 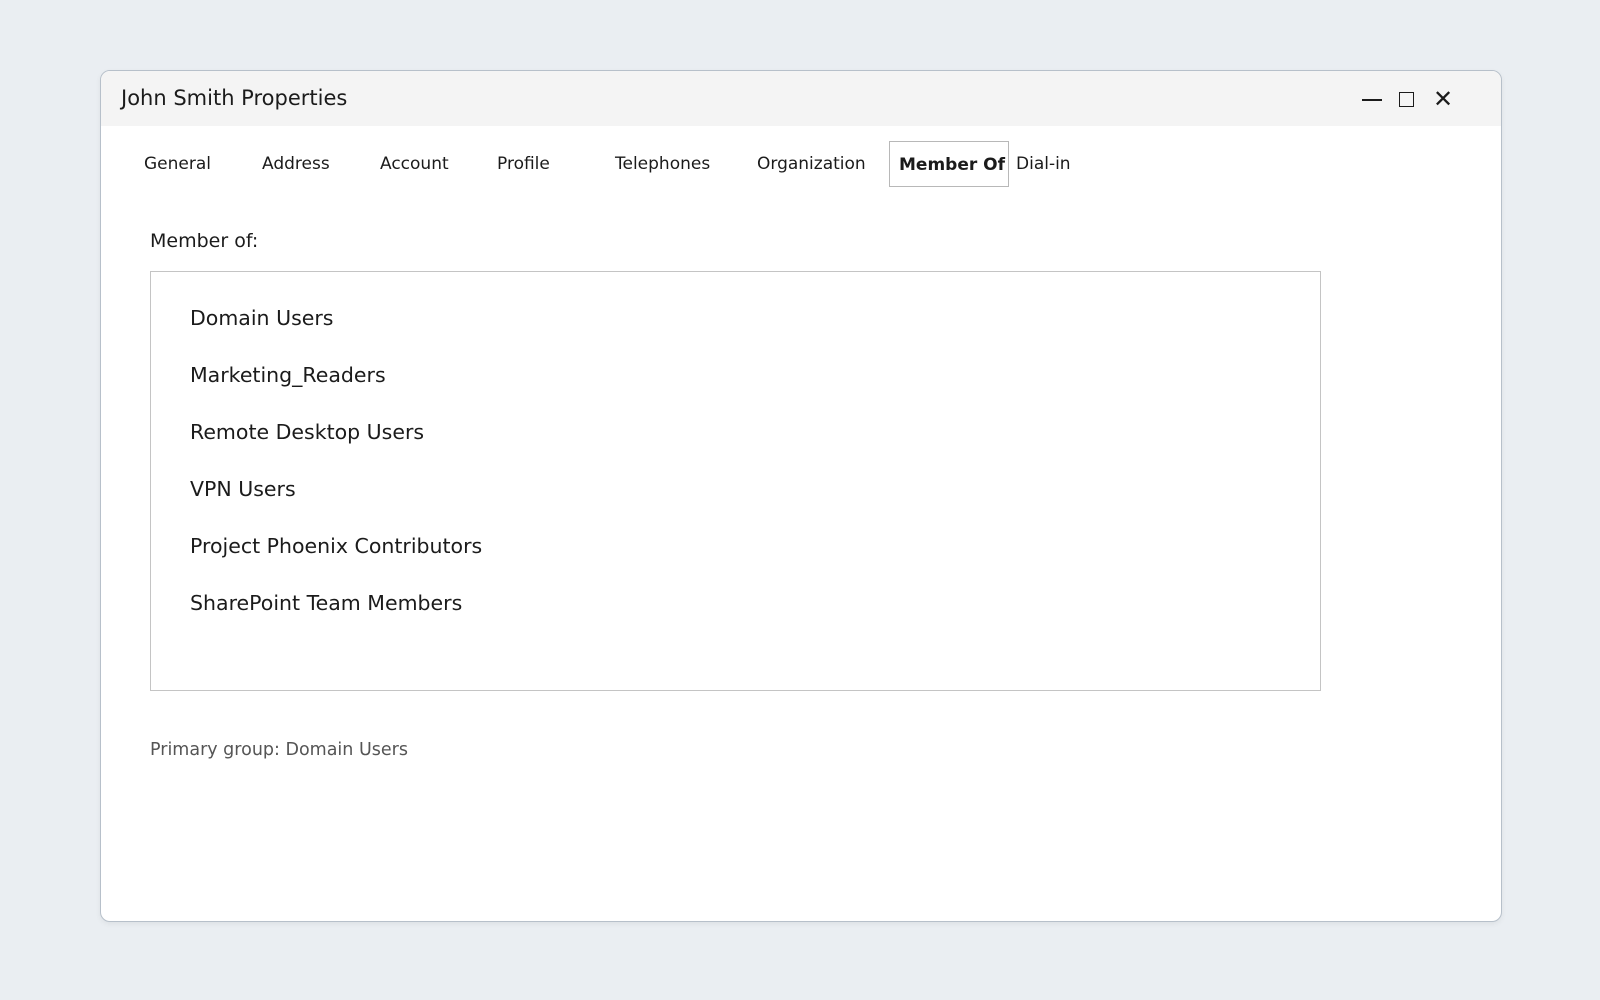 What do you see at coordinates (414, 164) in the screenshot?
I see `tab-account: Account` at bounding box center [414, 164].